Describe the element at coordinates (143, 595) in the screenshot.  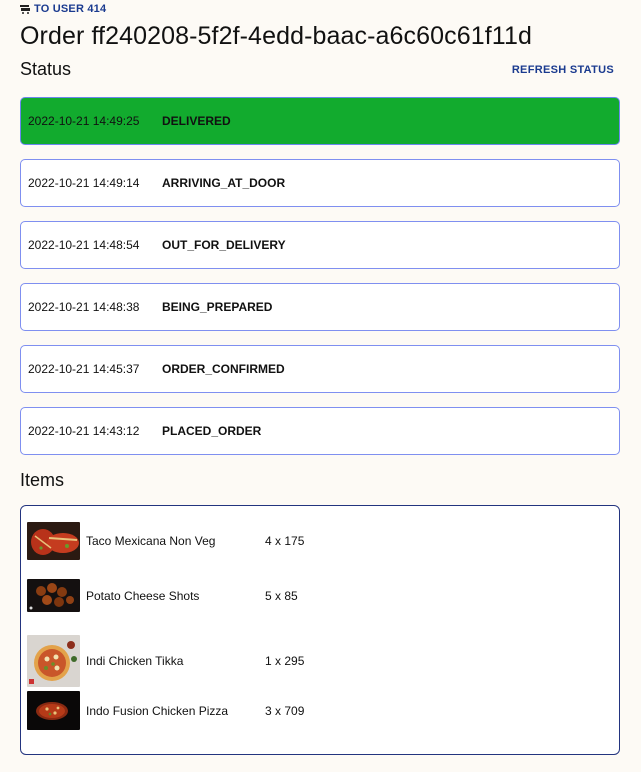
I see `item-name: Potato Cheese Shots` at that location.